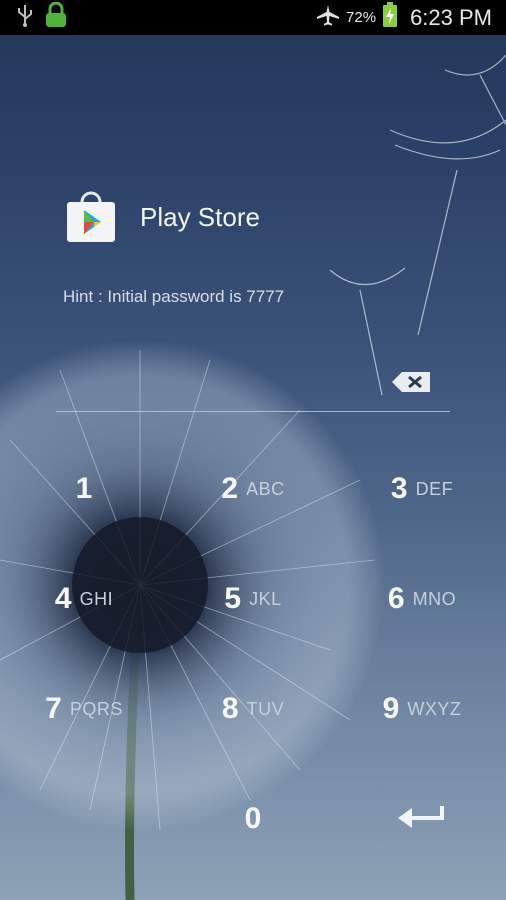 Image resolution: width=506 pixels, height=900 pixels. Describe the element at coordinates (53, 708) in the screenshot. I see `key-number: 7` at that location.